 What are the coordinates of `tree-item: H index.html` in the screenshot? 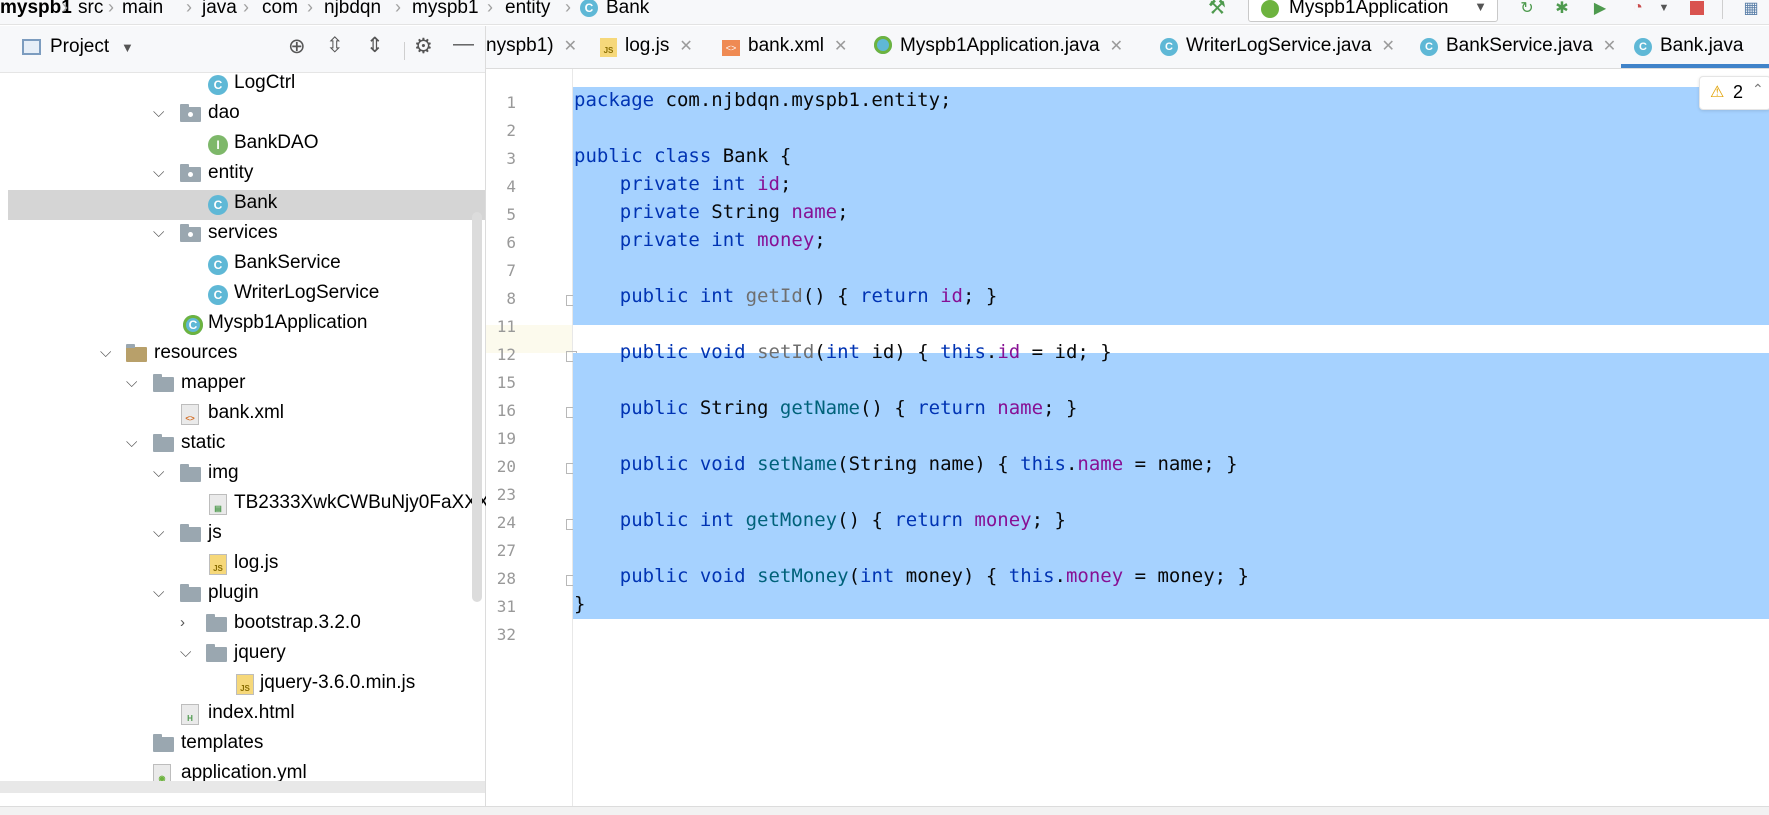 It's located at (246, 715).